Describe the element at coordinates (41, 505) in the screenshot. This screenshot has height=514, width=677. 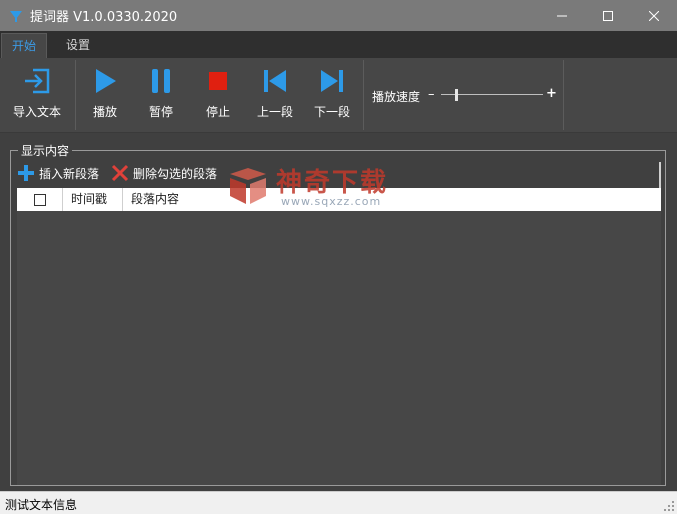
I see `status-text: 测试文本信息` at that location.